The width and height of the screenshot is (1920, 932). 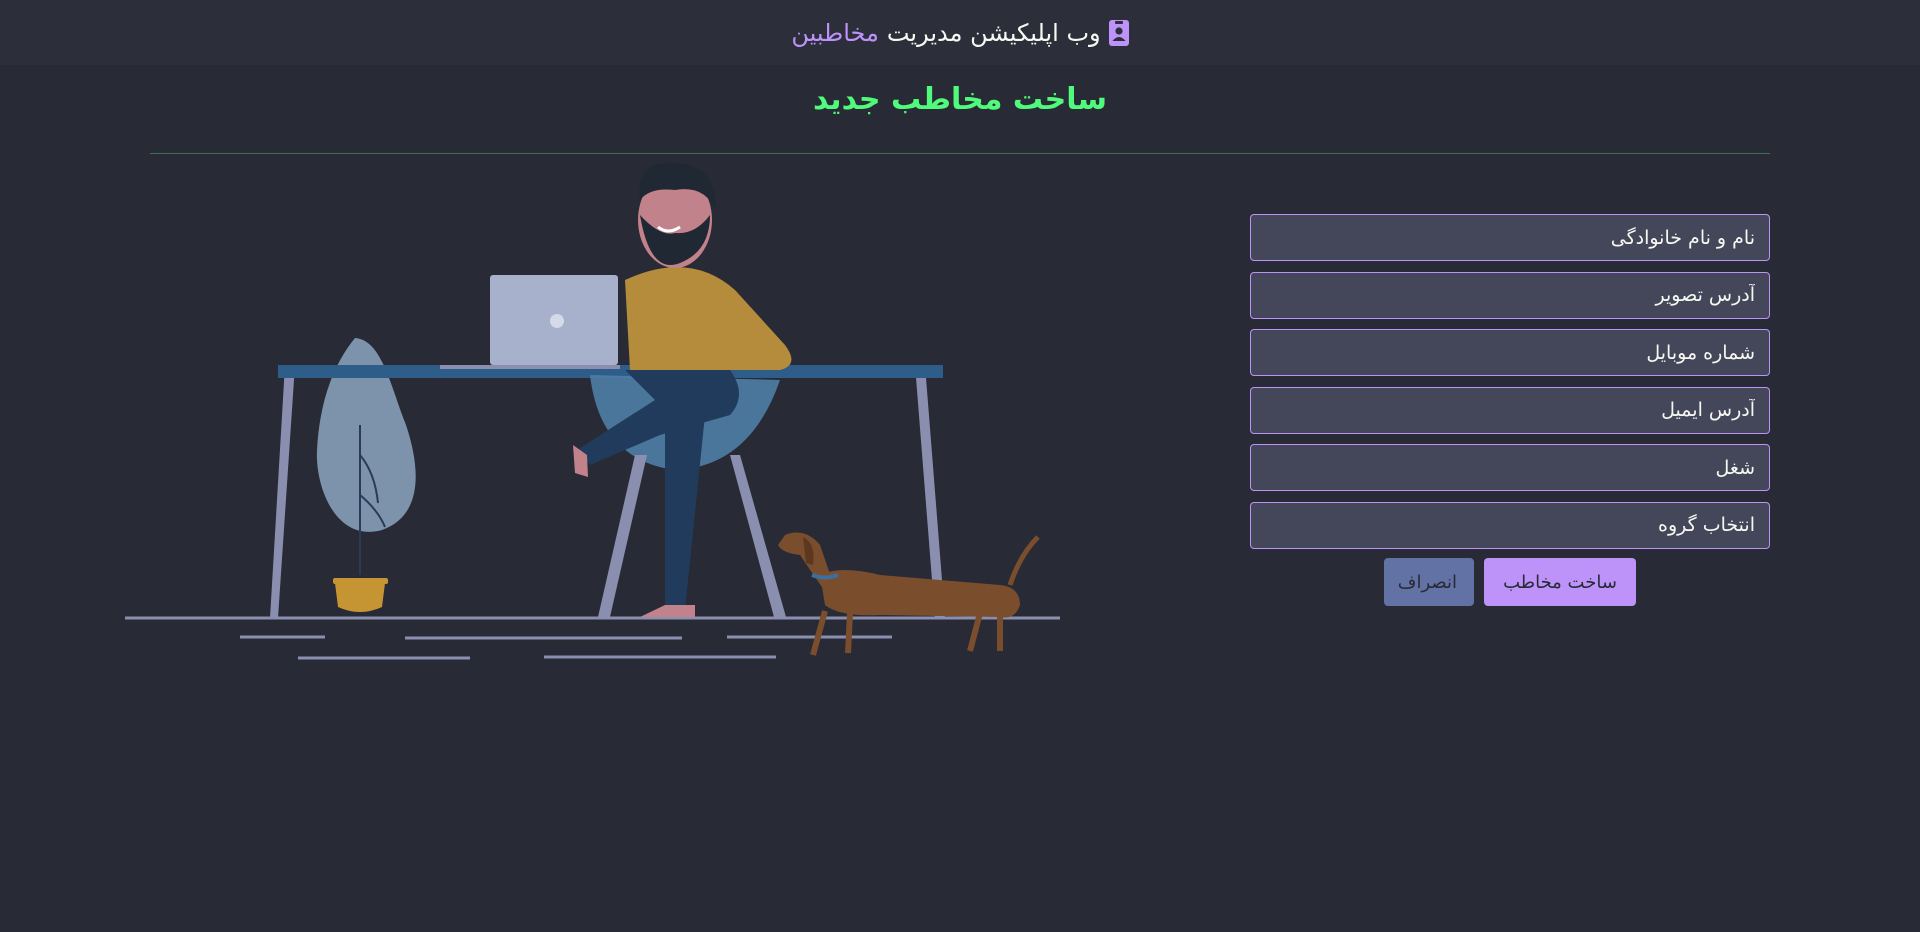 What do you see at coordinates (1510, 525) in the screenshot?
I see `group-select: انتخاب گروه` at bounding box center [1510, 525].